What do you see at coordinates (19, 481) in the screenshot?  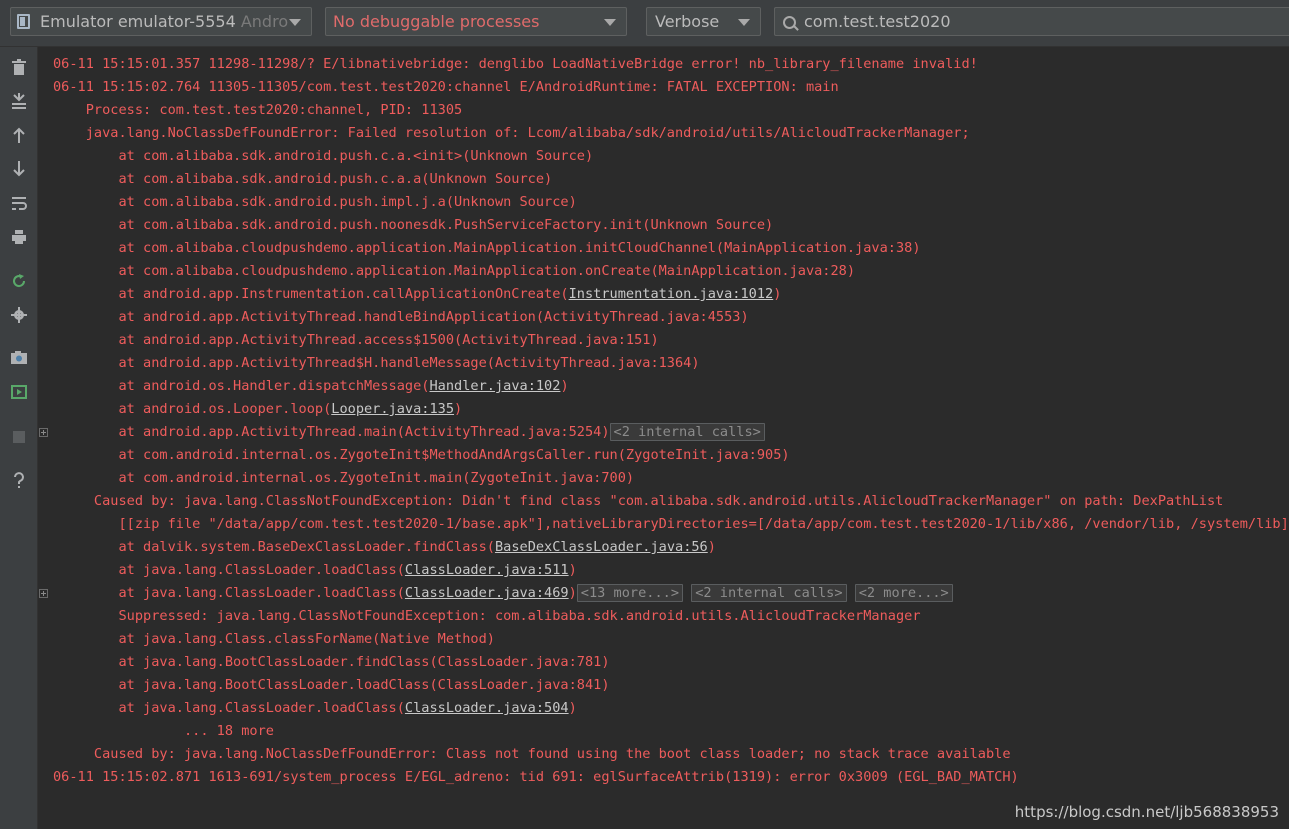 I see `help-icon` at bounding box center [19, 481].